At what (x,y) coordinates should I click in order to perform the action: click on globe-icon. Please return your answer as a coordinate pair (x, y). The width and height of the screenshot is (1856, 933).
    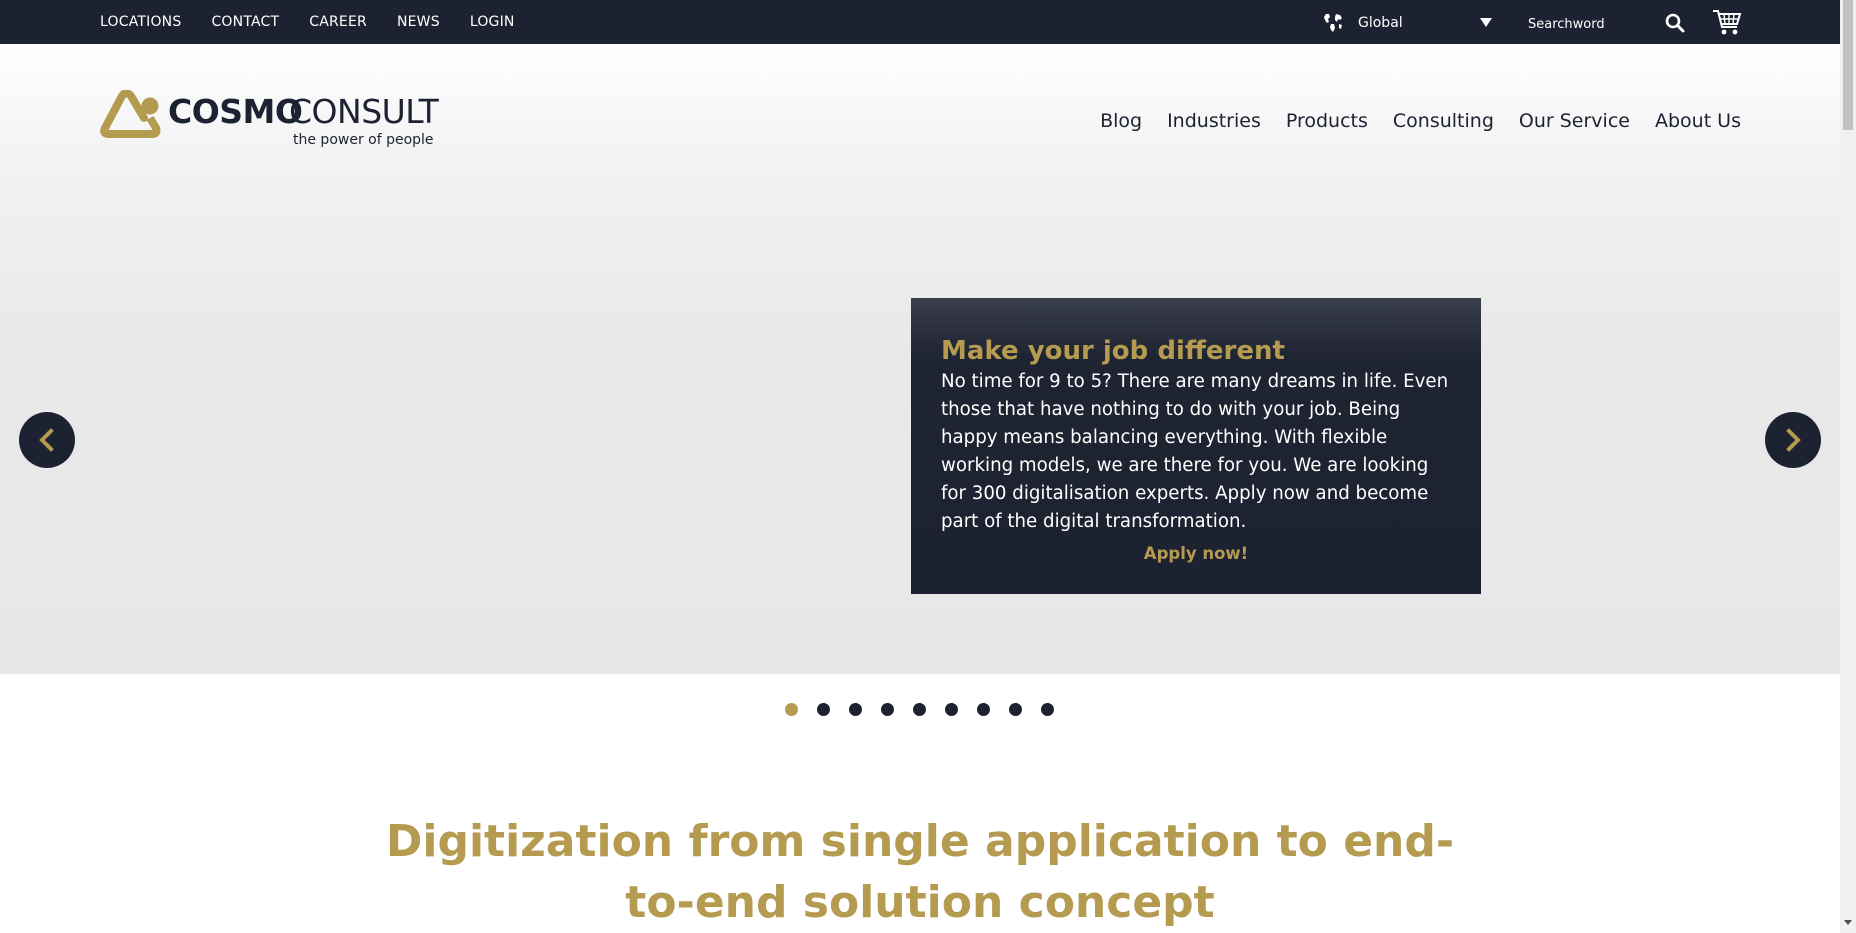
    Looking at the image, I should click on (1333, 23).